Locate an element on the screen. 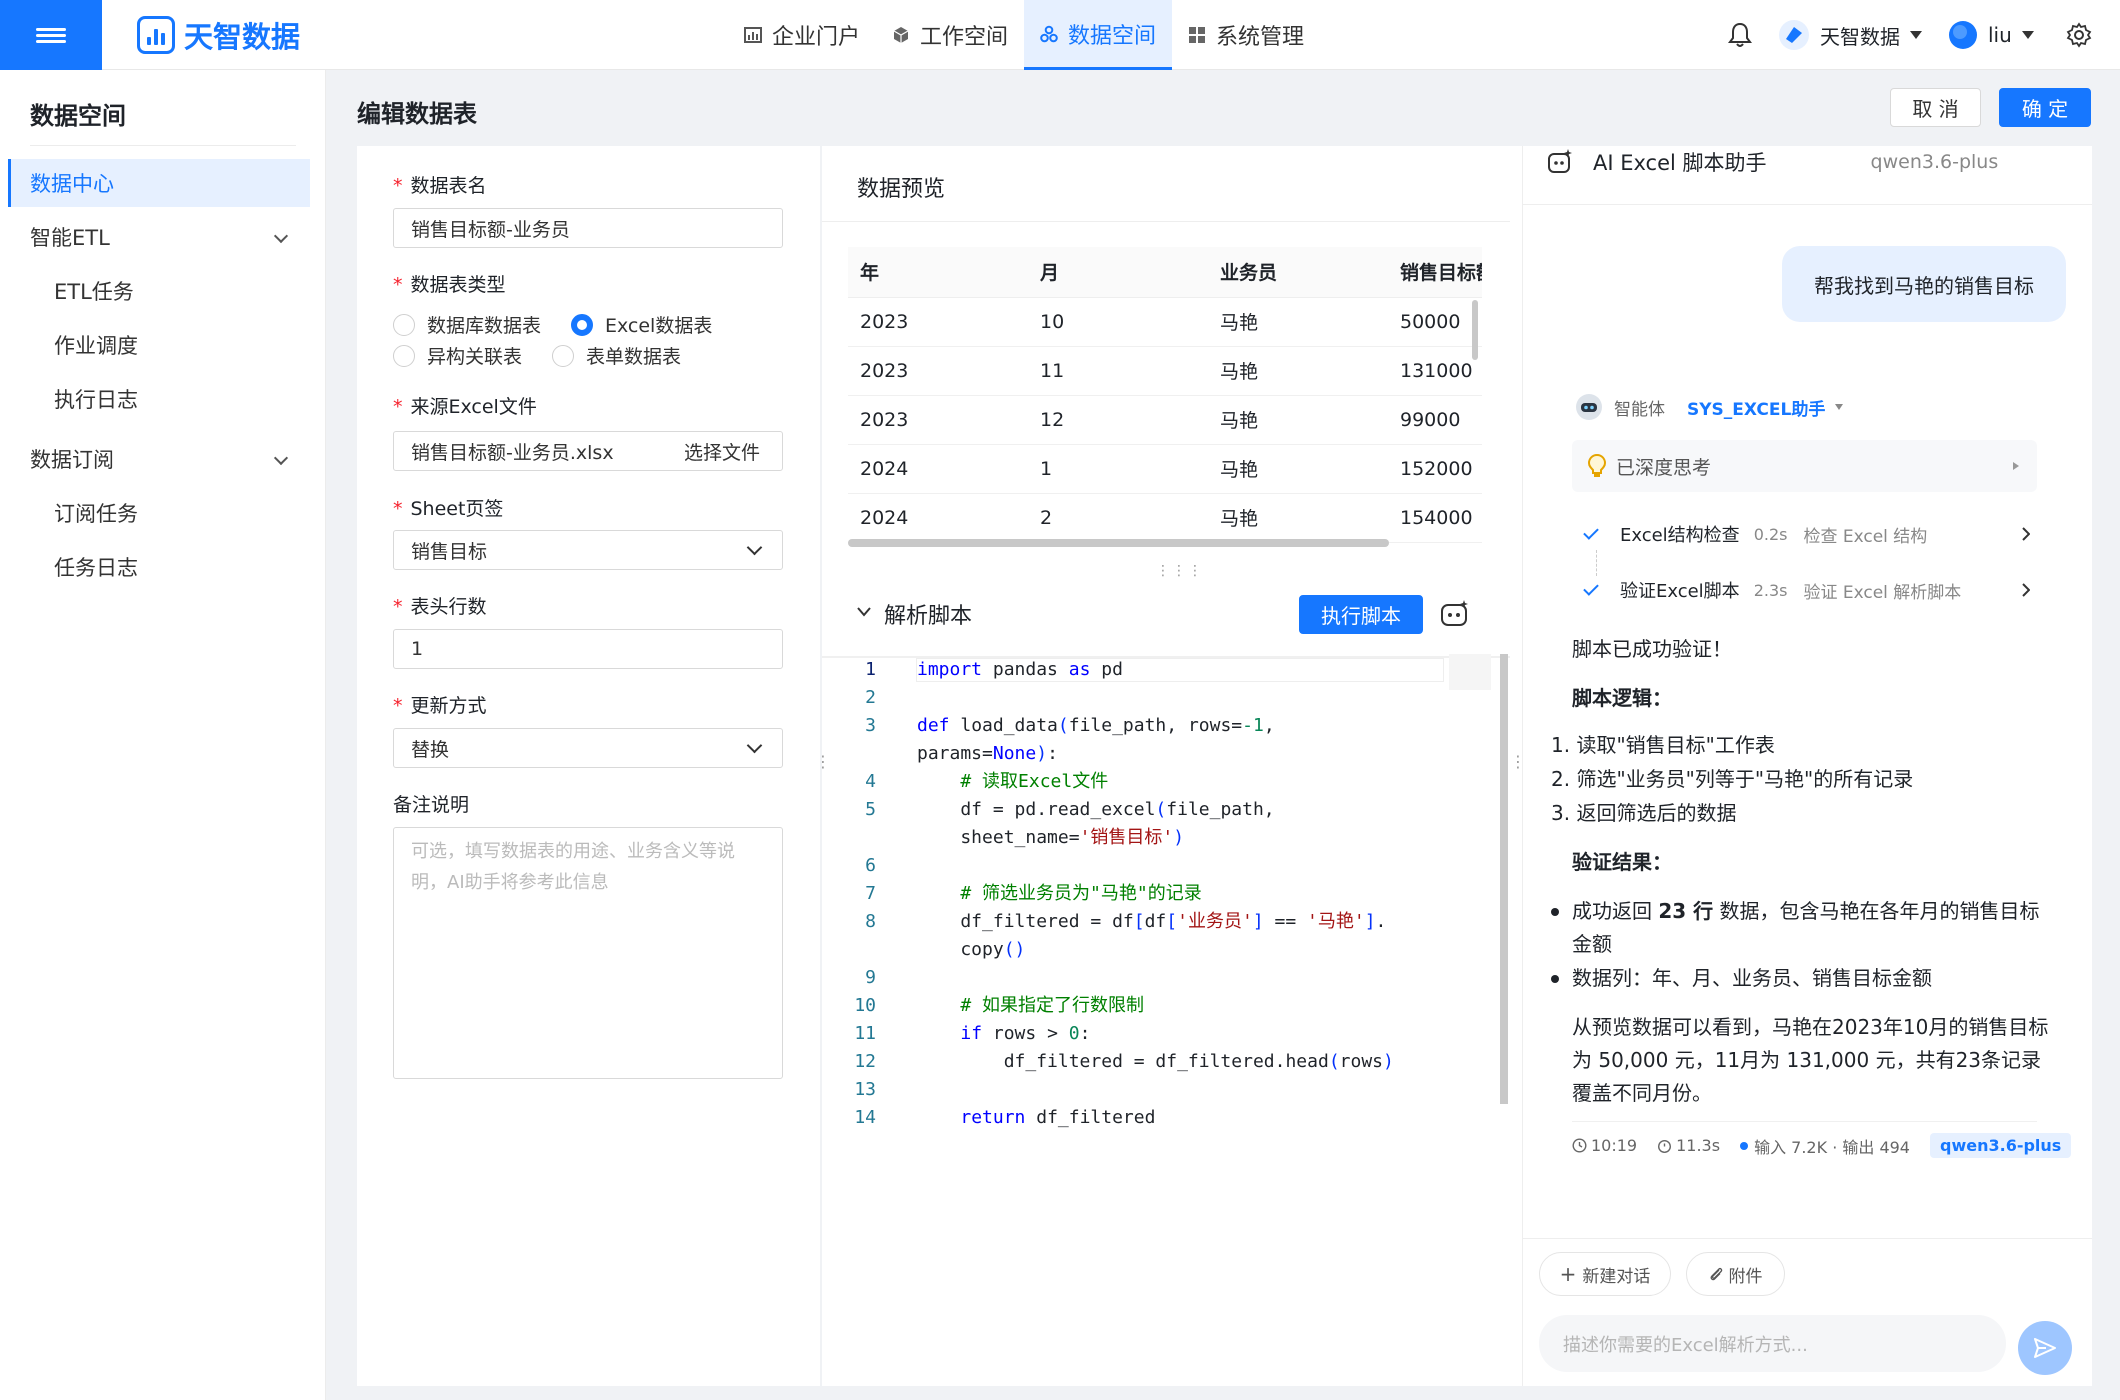  nav-tab-dataspace: 数据空间 is located at coordinates (1098, 35).